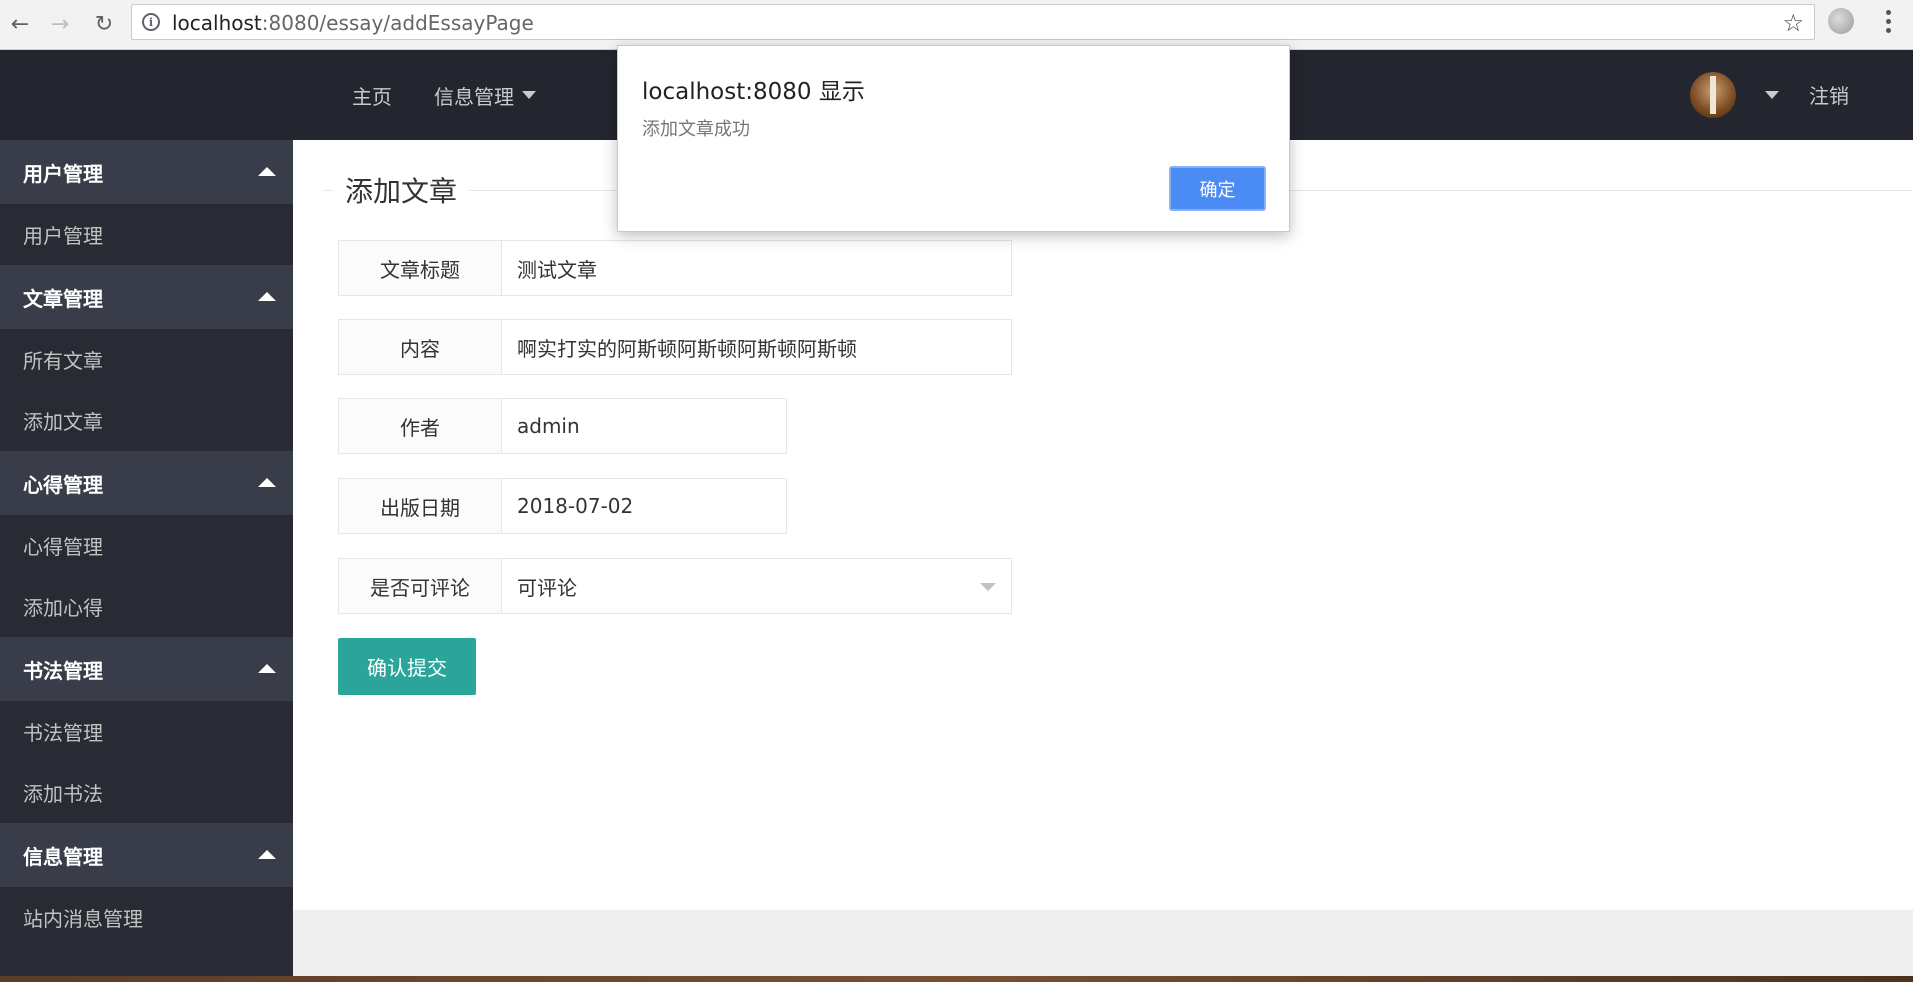 This screenshot has height=982, width=1913. I want to click on nav-info-management: 信息管理, so click(485, 95).